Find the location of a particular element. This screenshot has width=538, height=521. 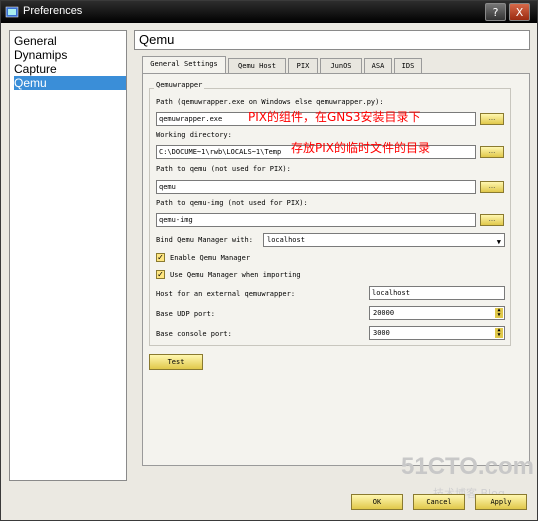

tab-pix: PIX is located at coordinates (303, 65).